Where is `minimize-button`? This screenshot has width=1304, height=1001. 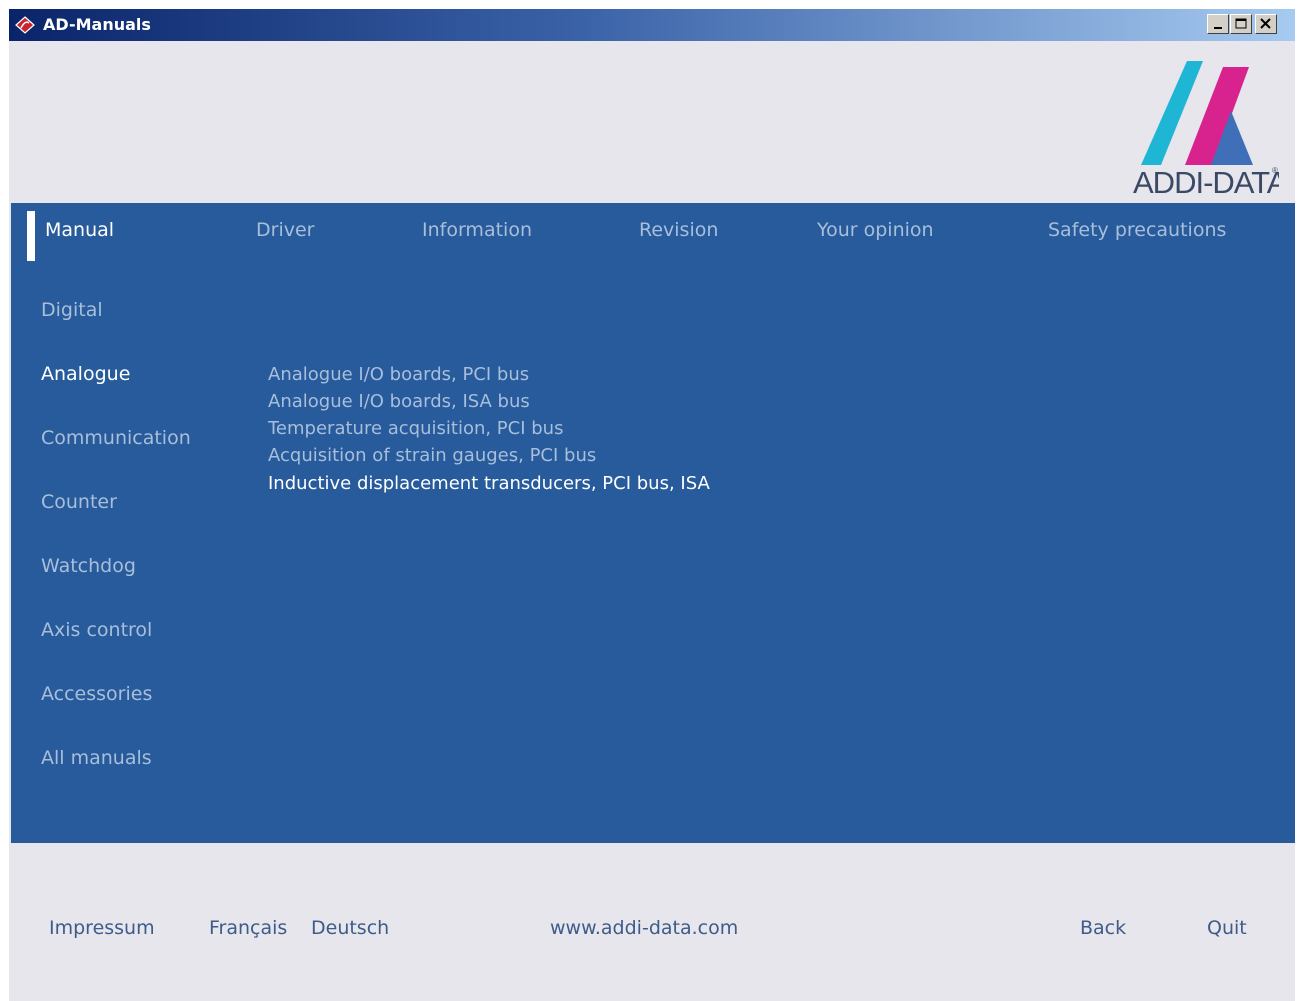 minimize-button is located at coordinates (1218, 24).